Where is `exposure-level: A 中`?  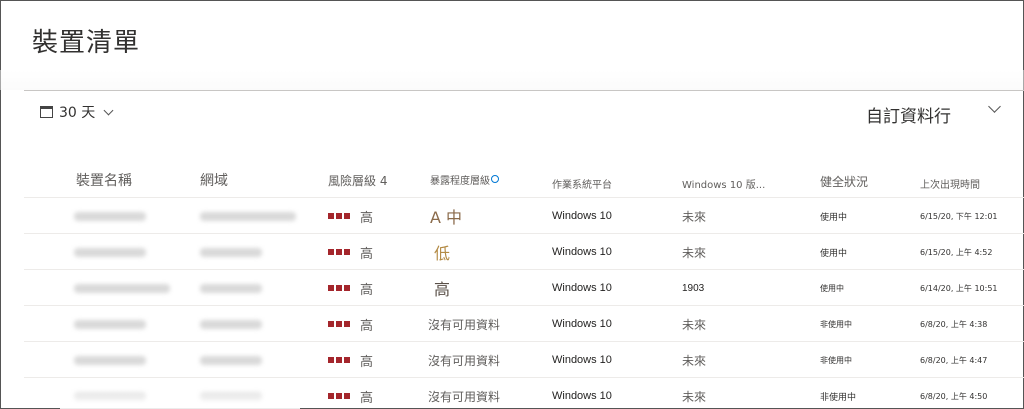
exposure-level: A 中 is located at coordinates (446, 217).